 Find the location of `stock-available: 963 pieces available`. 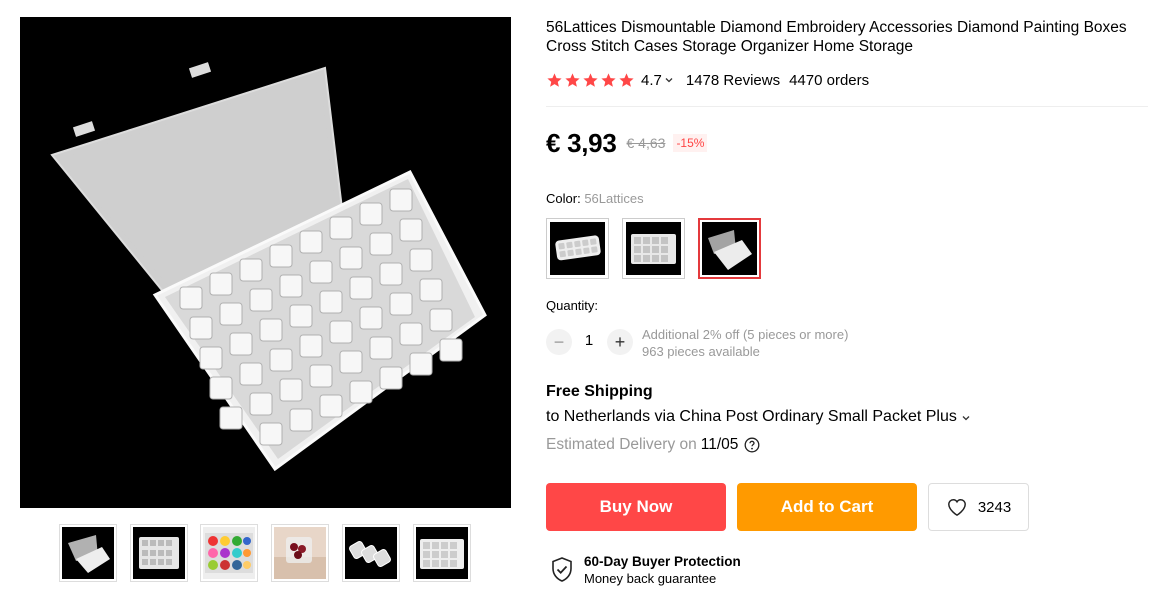

stock-available: 963 pieces available is located at coordinates (701, 351).